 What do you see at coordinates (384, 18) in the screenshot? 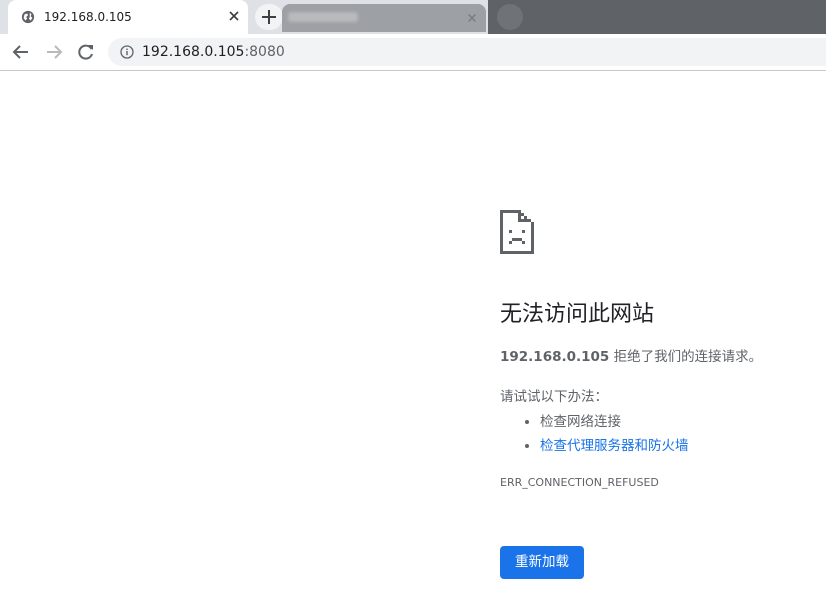
I see `tab-inactive` at bounding box center [384, 18].